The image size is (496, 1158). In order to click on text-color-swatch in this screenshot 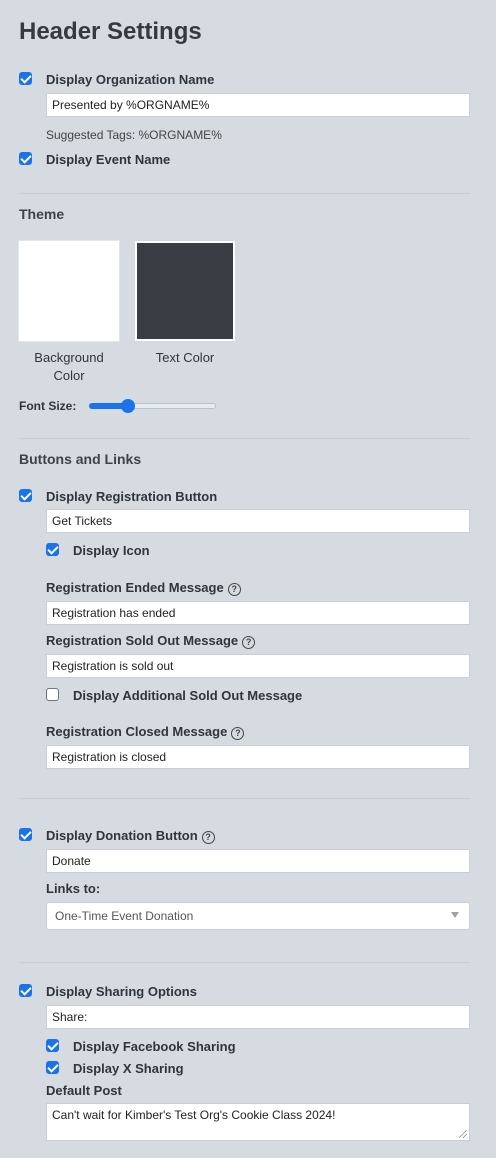, I will do `click(185, 291)`.